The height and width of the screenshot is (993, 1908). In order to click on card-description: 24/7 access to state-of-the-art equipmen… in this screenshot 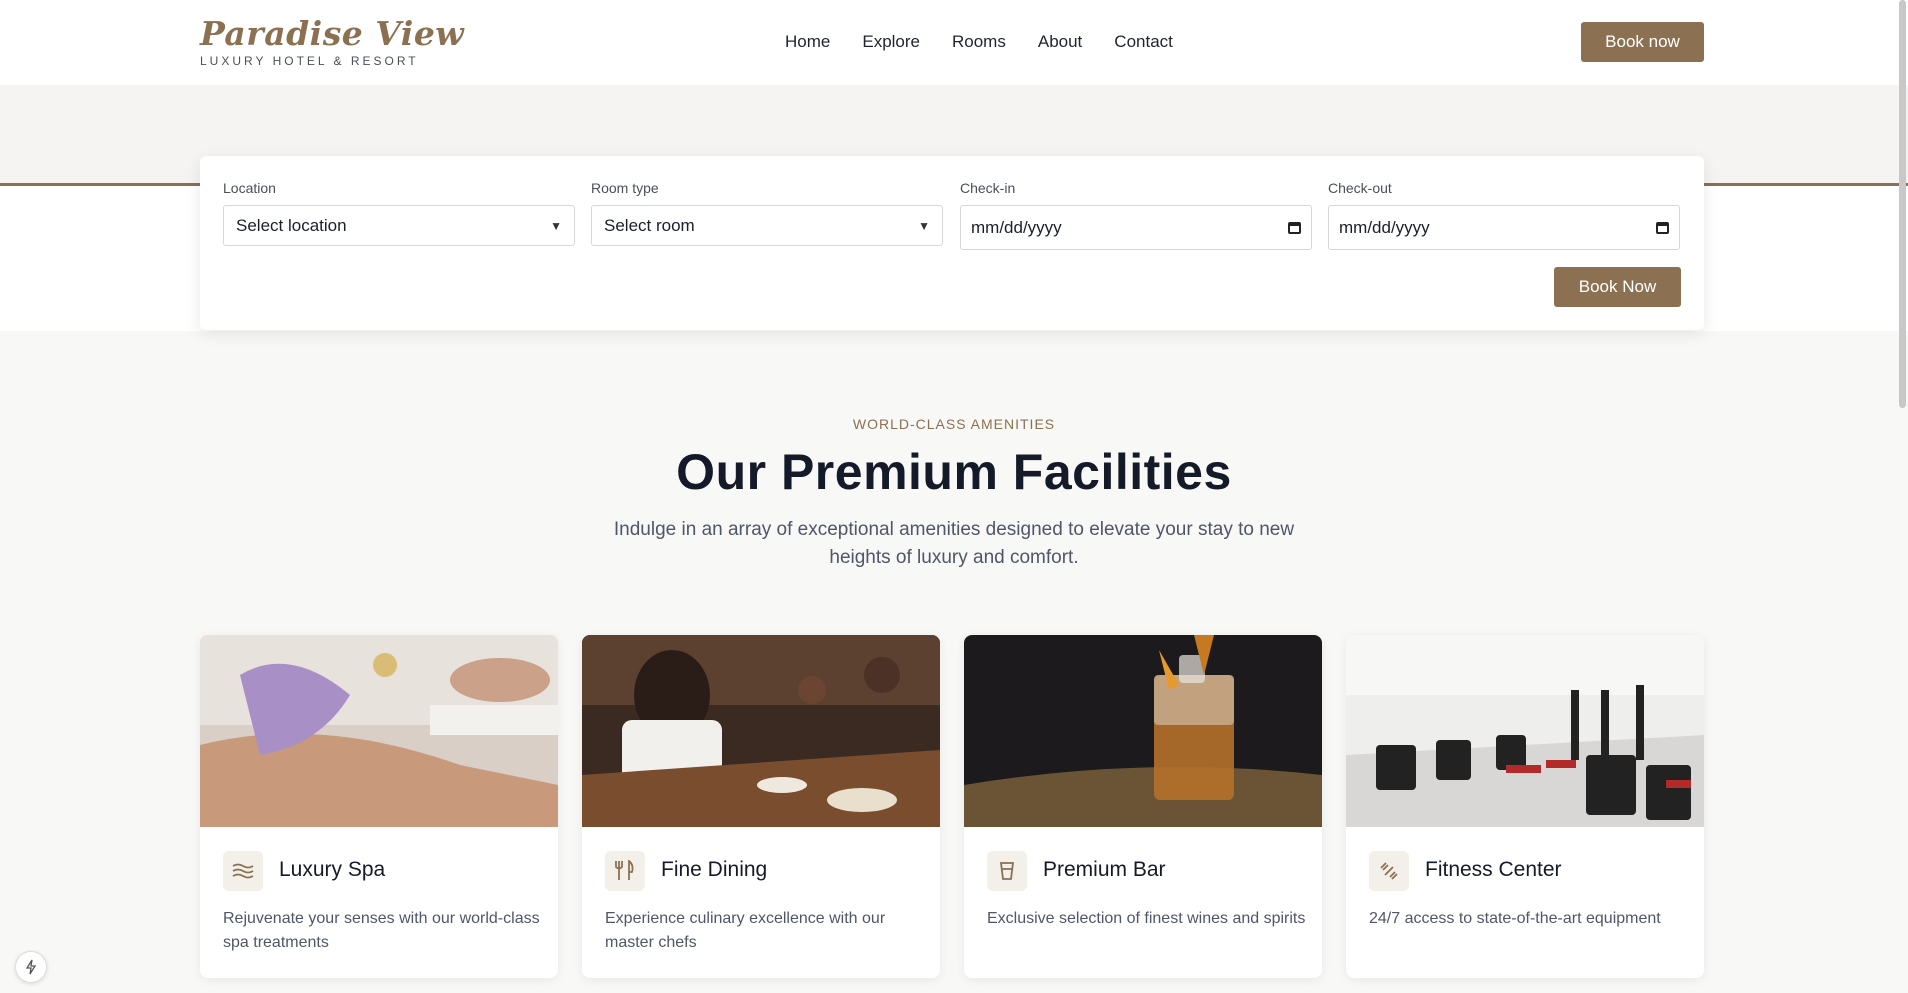, I will do `click(1515, 918)`.